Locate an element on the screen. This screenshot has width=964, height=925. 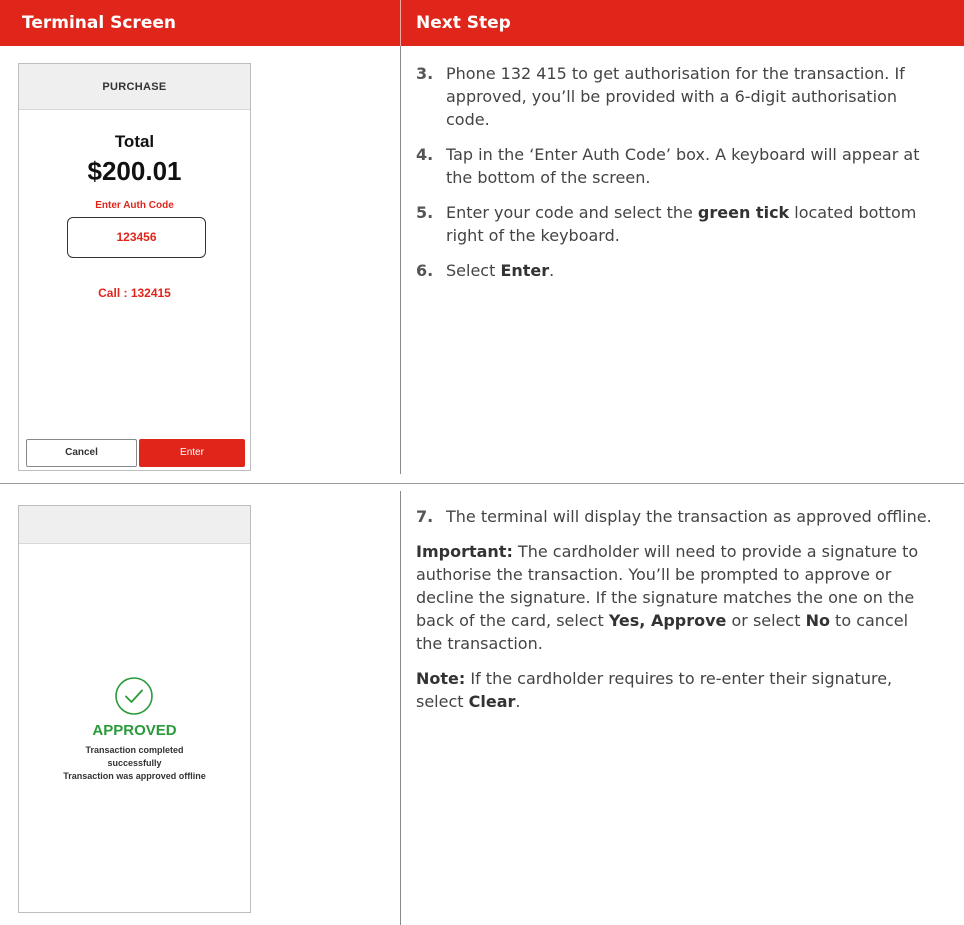
step-number: 4. is located at coordinates (425, 154).